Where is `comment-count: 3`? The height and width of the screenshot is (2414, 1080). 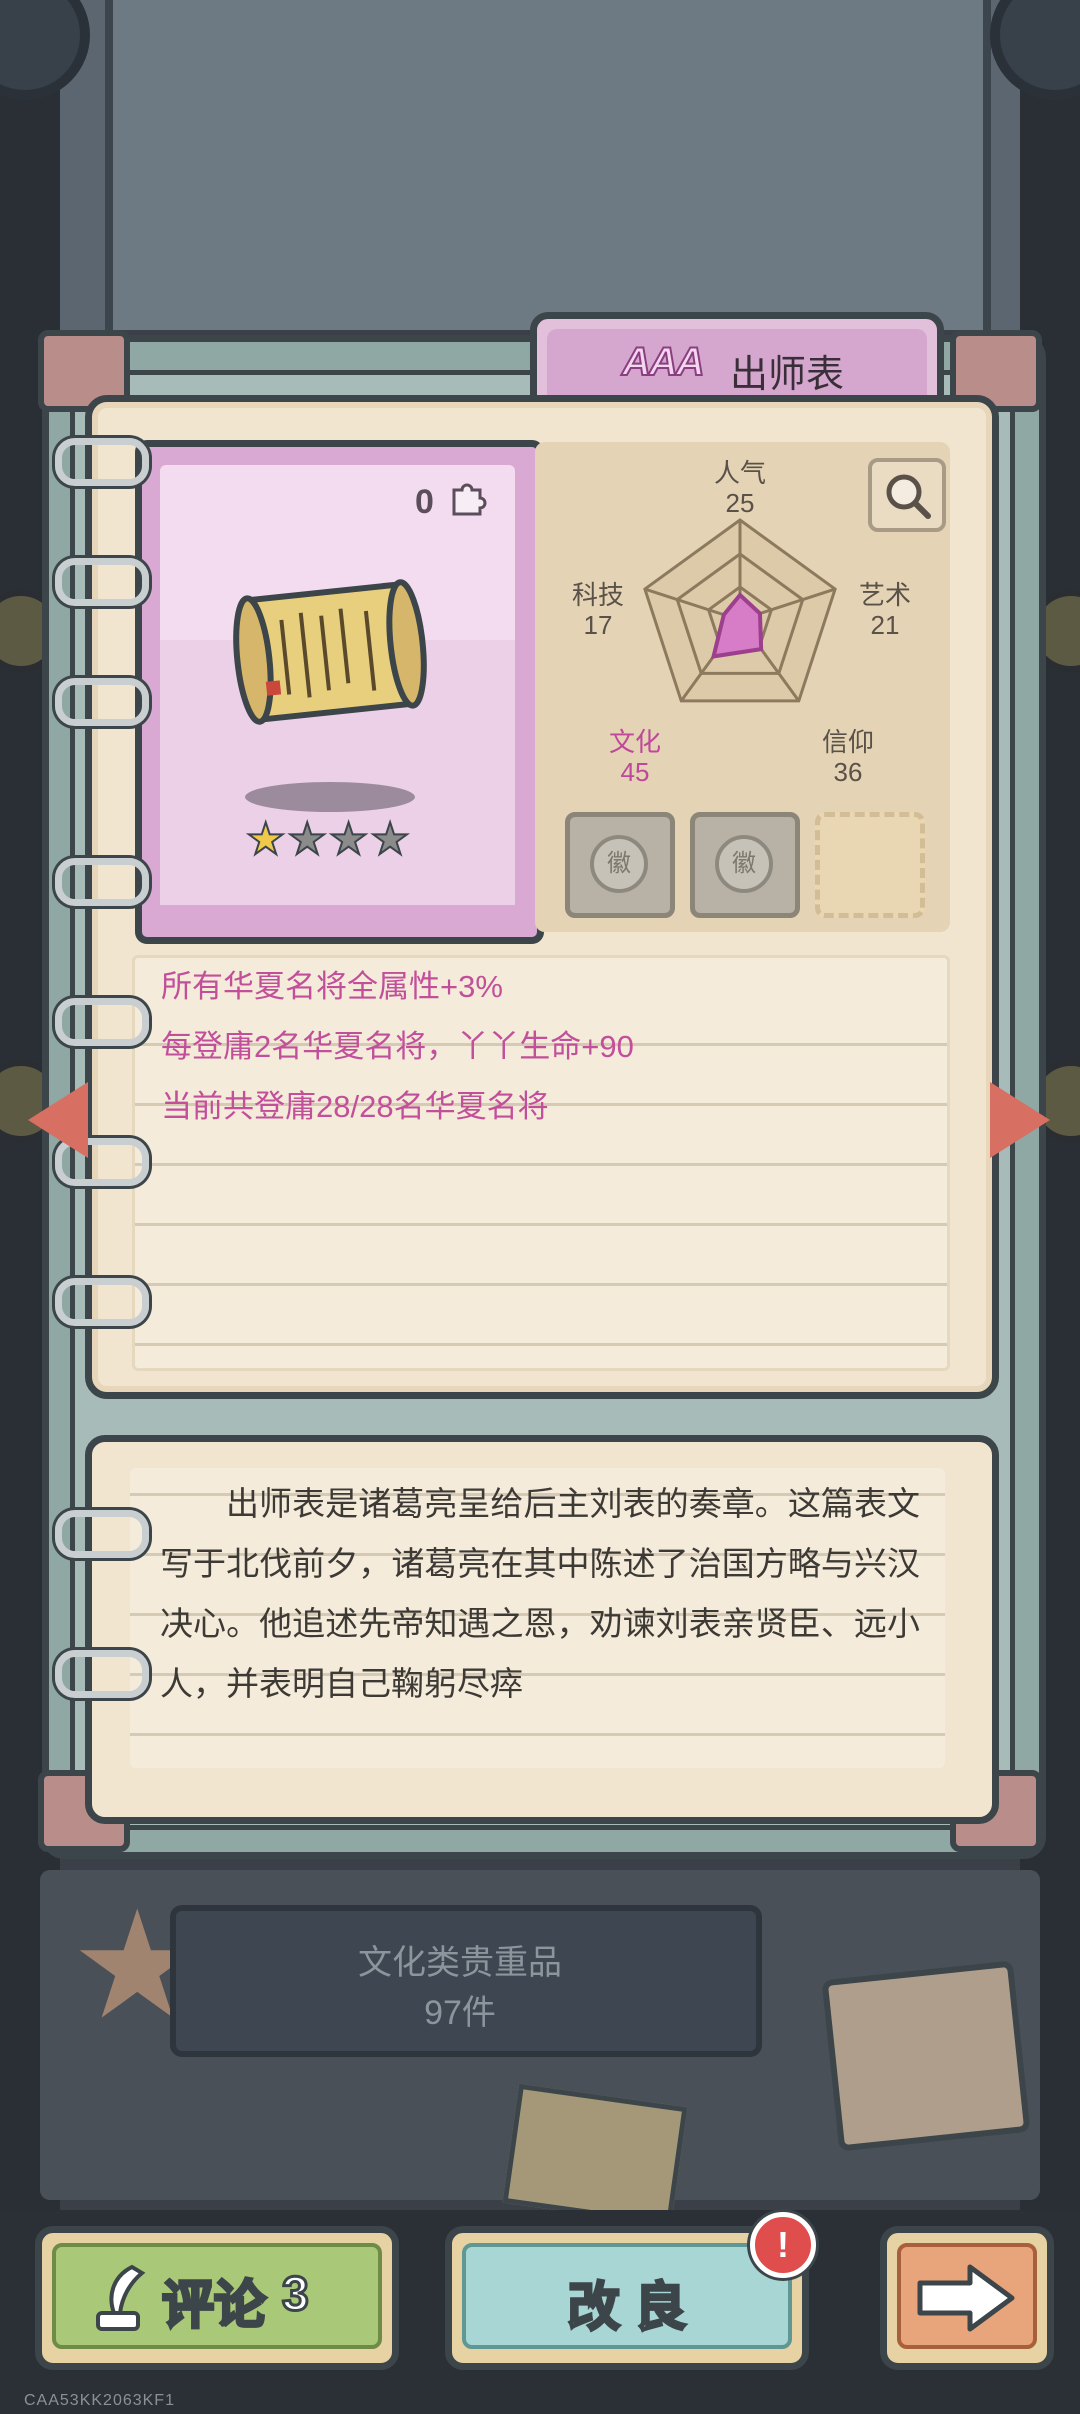
comment-count: 3 is located at coordinates (296, 2295).